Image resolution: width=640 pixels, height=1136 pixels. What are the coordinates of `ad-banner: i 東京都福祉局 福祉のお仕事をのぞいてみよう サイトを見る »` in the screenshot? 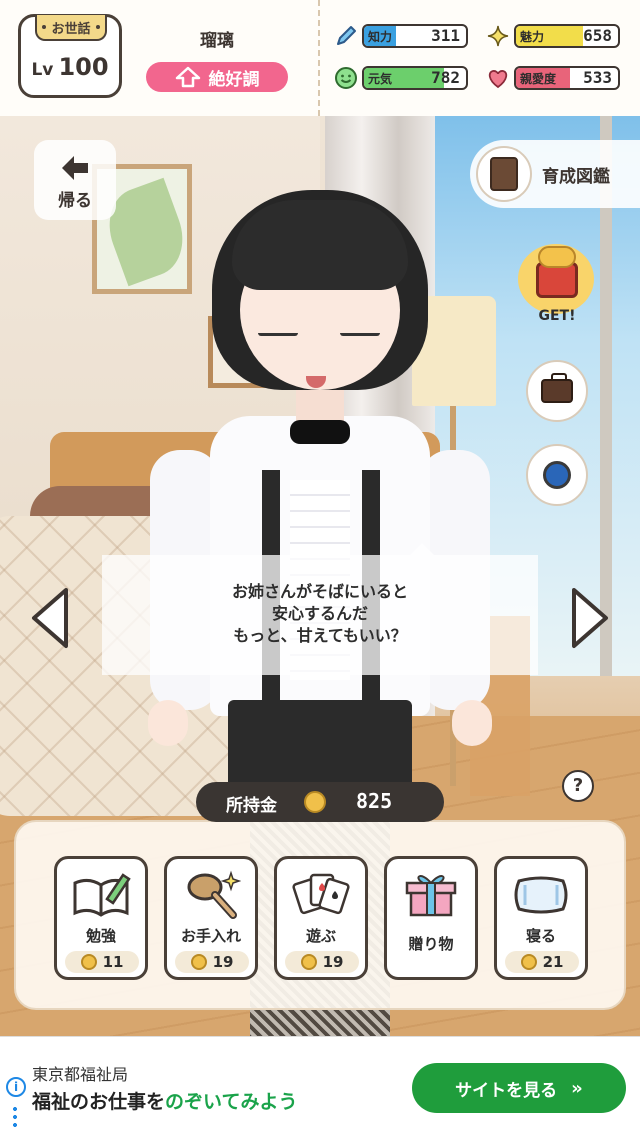 It's located at (320, 1086).